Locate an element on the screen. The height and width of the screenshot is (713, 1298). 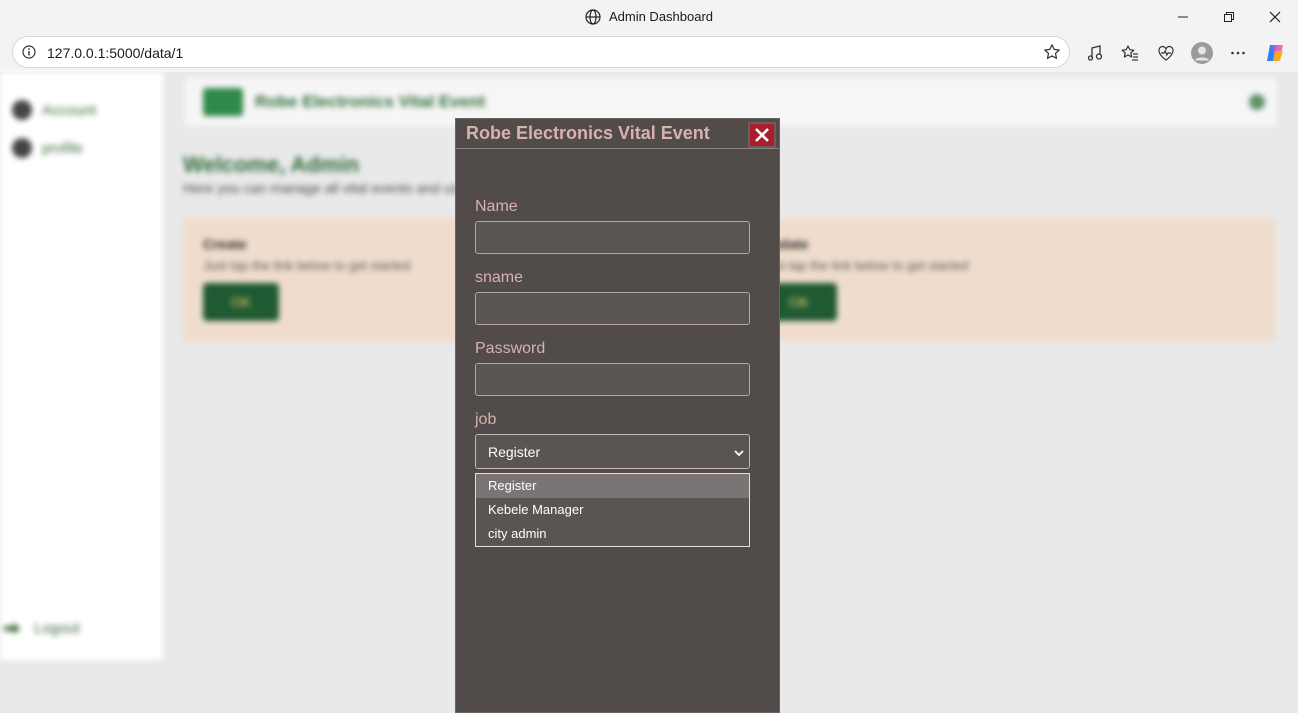
browser-titlebar: Admin Dashboard is located at coordinates (649, 16).